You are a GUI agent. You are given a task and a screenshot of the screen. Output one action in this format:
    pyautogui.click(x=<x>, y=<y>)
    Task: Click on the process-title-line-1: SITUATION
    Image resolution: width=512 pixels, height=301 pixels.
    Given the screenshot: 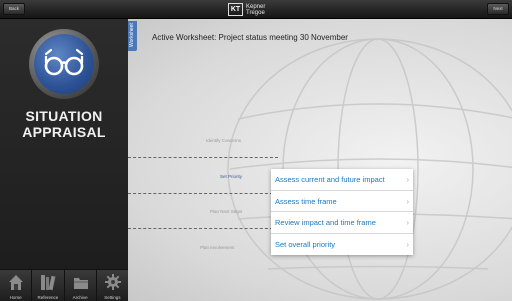 What is the action you would take?
    pyautogui.click(x=64, y=116)
    